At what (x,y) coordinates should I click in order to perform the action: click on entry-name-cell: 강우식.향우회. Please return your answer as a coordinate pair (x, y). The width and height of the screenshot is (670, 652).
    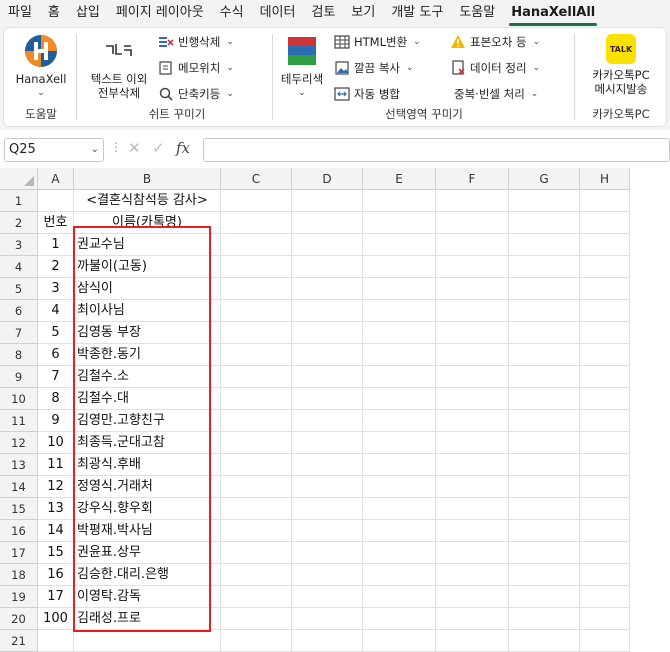
    Looking at the image, I should click on (147, 509).